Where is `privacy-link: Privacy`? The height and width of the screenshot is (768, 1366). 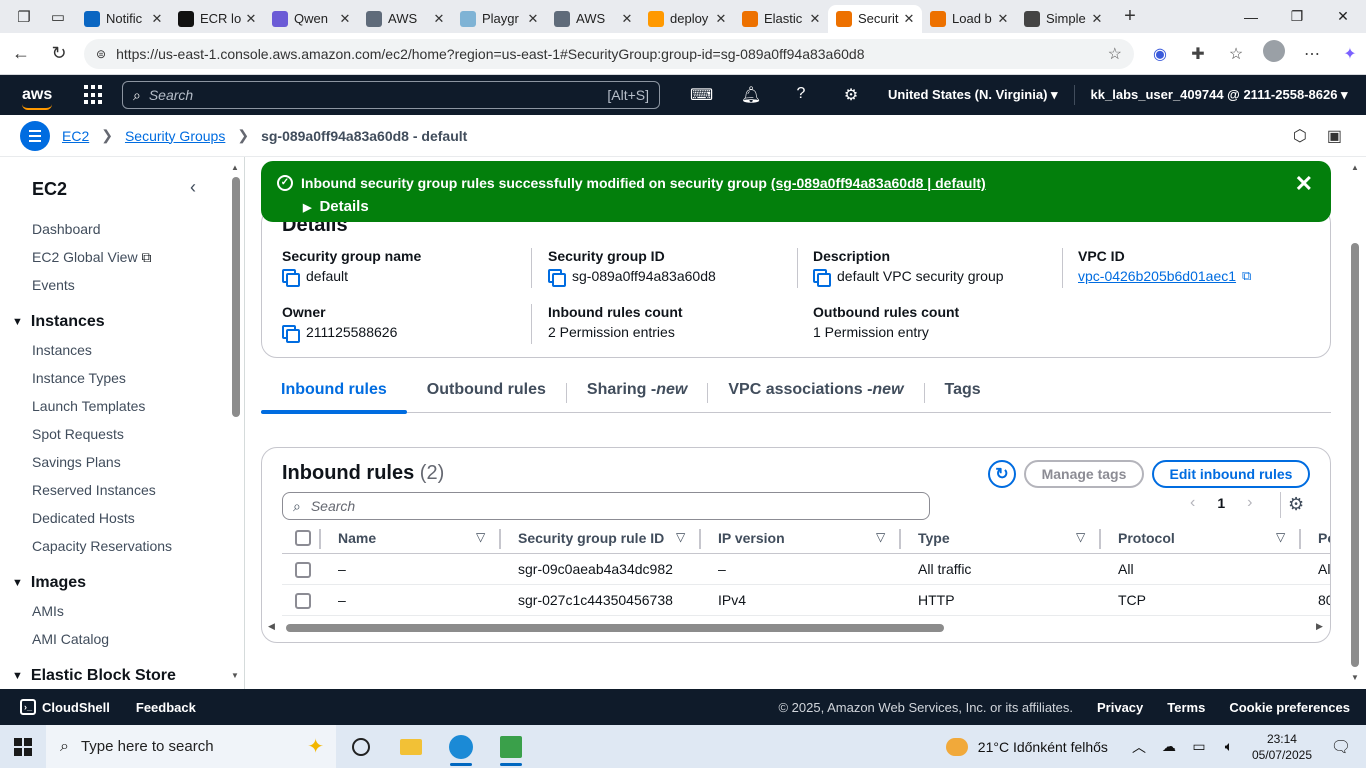
privacy-link: Privacy is located at coordinates (1120, 707).